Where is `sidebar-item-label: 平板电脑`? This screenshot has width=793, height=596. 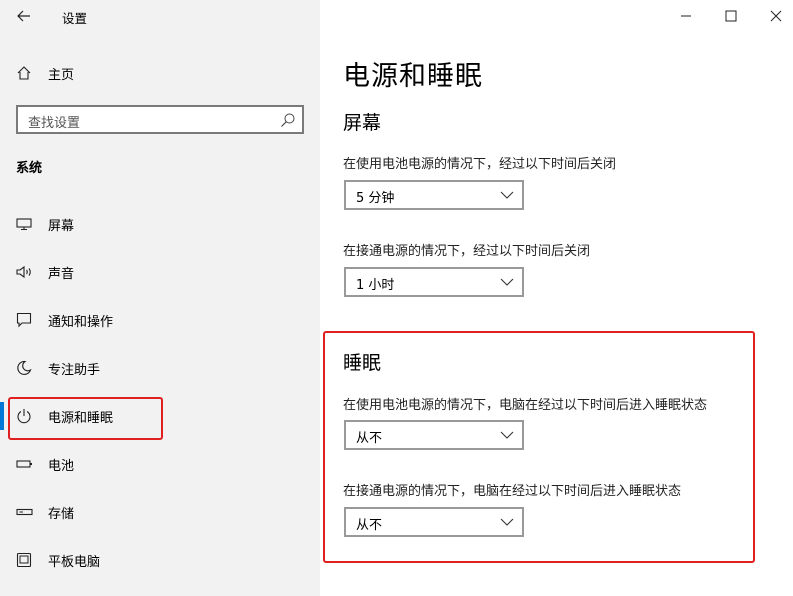 sidebar-item-label: 平板电脑 is located at coordinates (74, 562).